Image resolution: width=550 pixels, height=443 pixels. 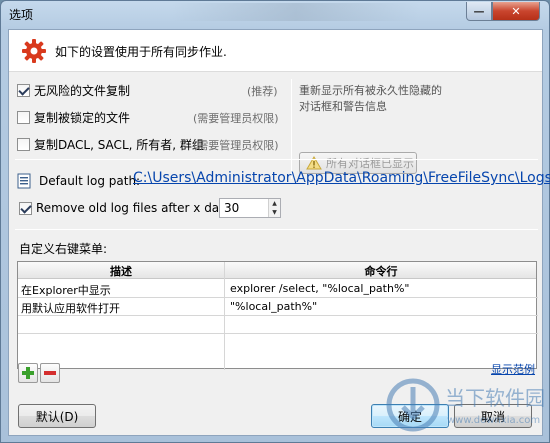 What do you see at coordinates (119, 144) in the screenshot?
I see `copy-acl-label: 复制DACL, SACL, 所有者, 群组` at bounding box center [119, 144].